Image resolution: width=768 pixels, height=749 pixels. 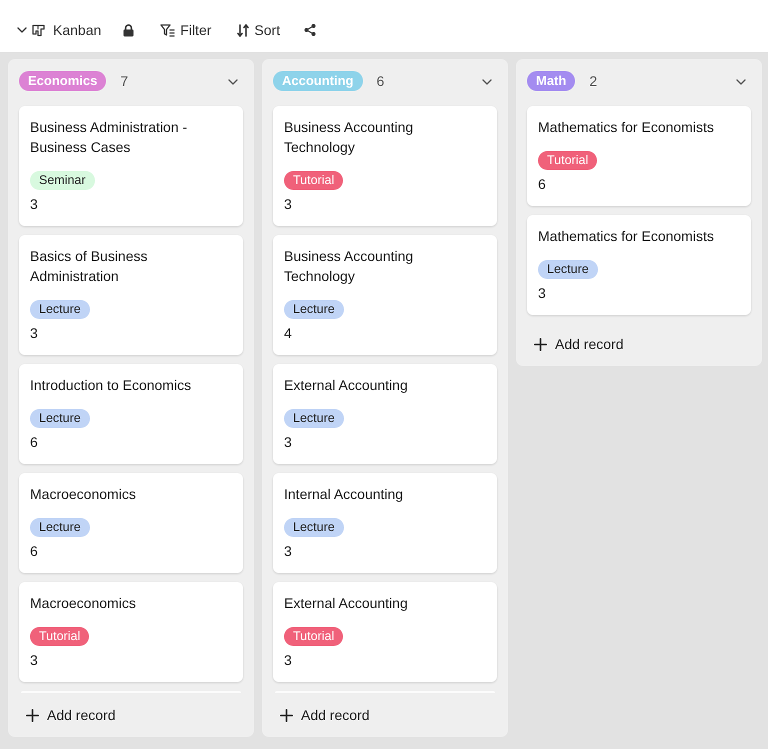 I want to click on card-title: Internal Accounting, so click(x=344, y=494).